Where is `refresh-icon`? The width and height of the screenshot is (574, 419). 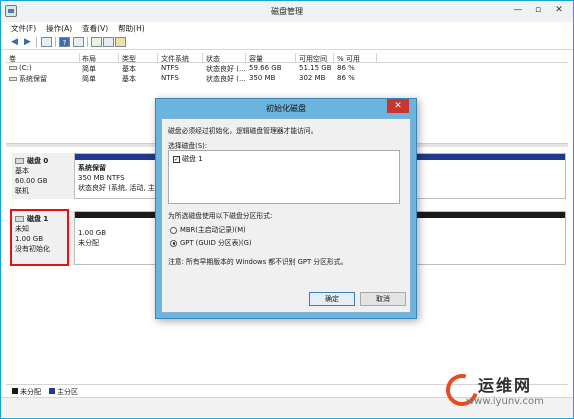
refresh-icon is located at coordinates (108, 42).